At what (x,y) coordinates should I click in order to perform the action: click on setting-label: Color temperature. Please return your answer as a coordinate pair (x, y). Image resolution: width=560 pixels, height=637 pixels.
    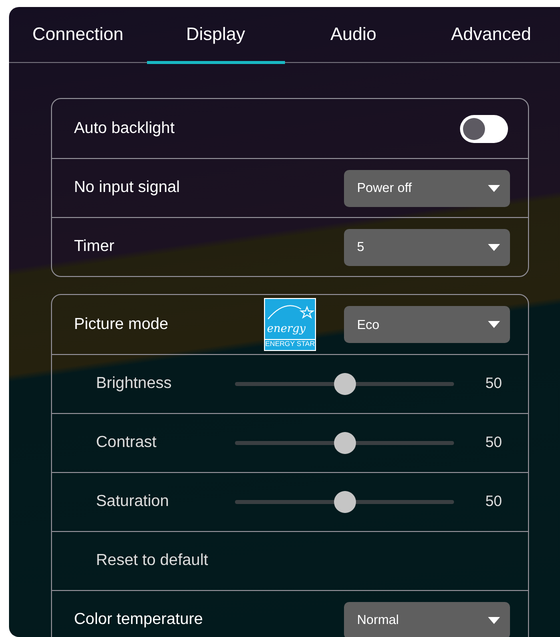
    Looking at the image, I should click on (139, 620).